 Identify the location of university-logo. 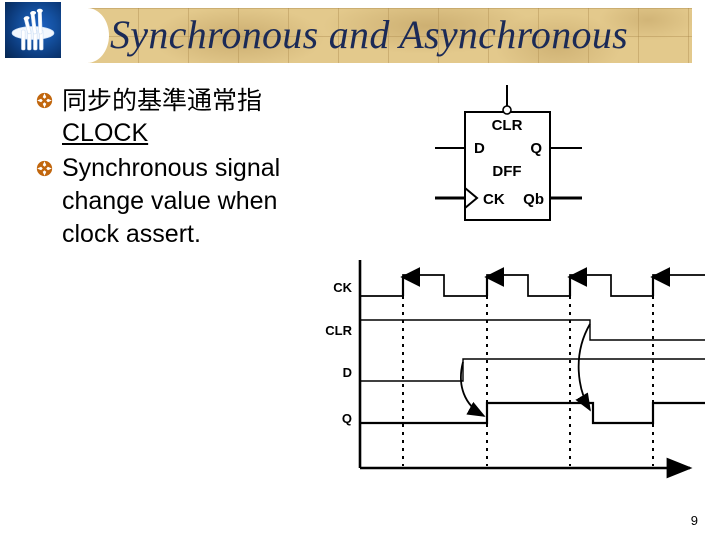
(33, 30).